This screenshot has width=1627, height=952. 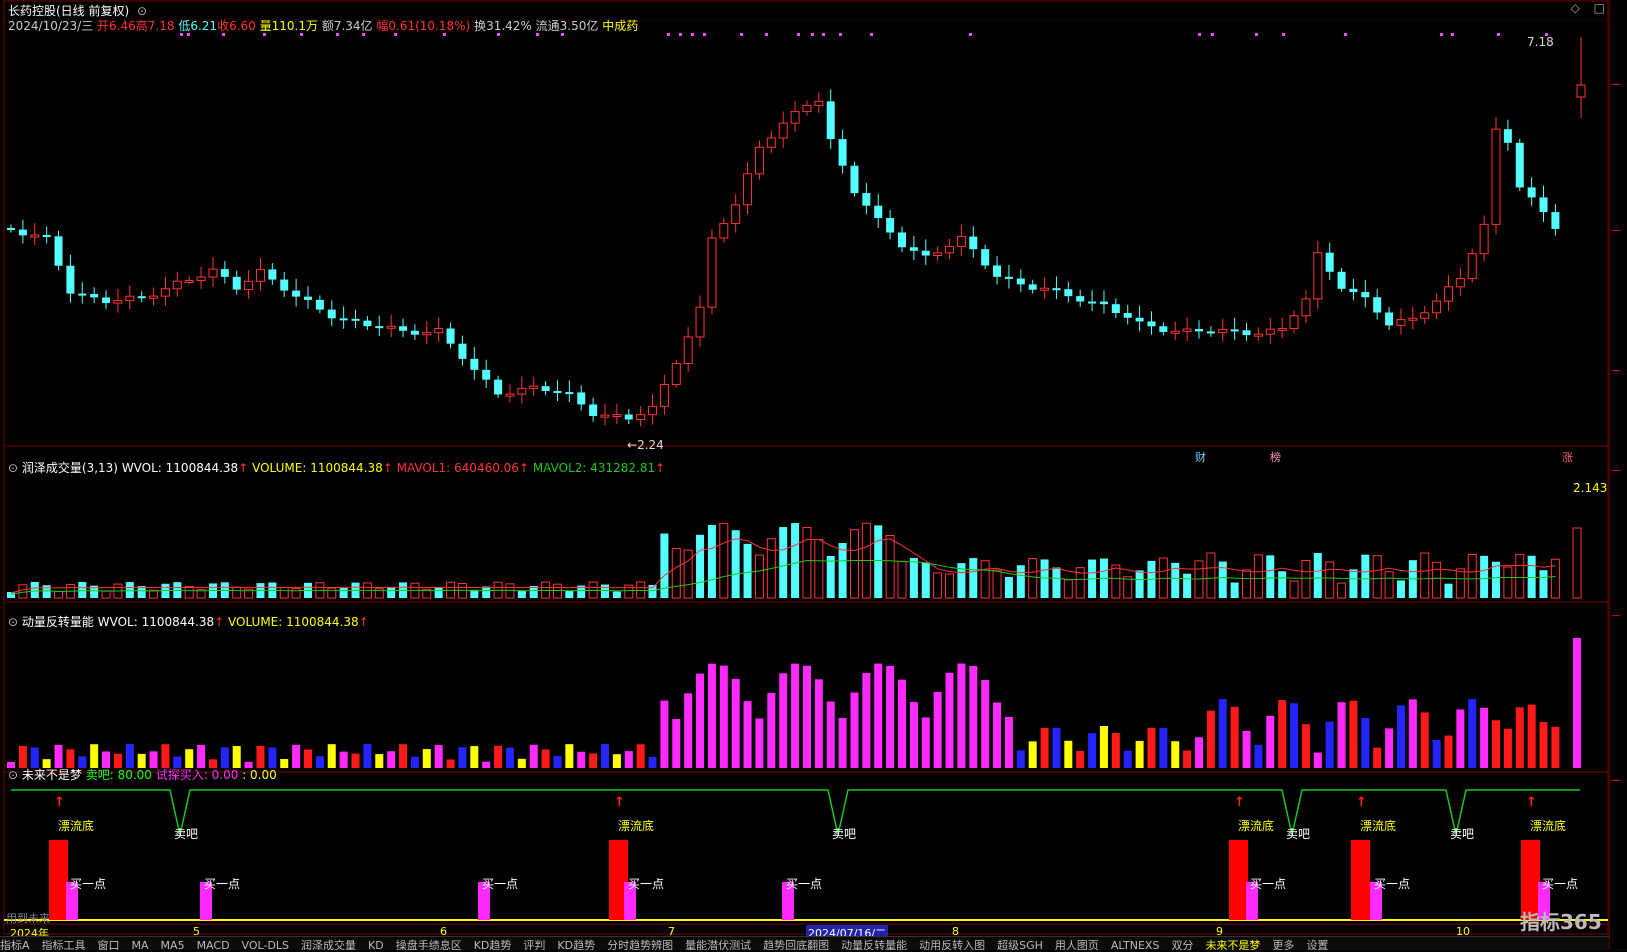 I want to click on signal-dot, so click(x=1212, y=34).